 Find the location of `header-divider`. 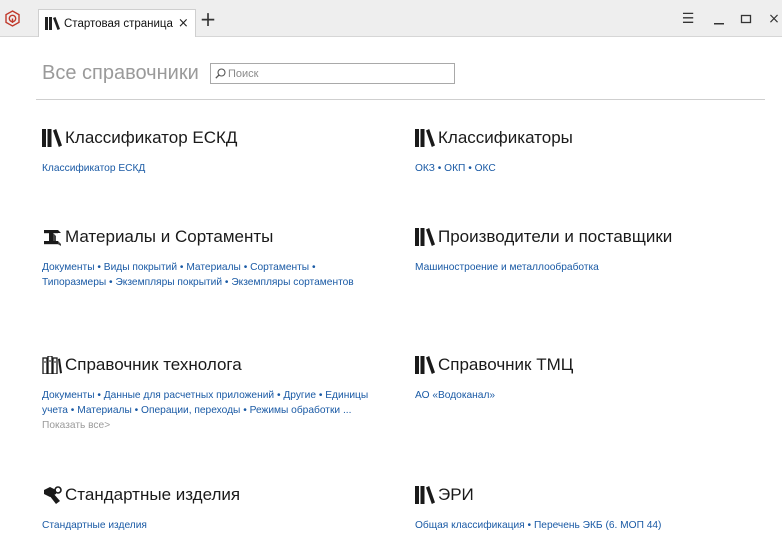

header-divider is located at coordinates (400, 99).